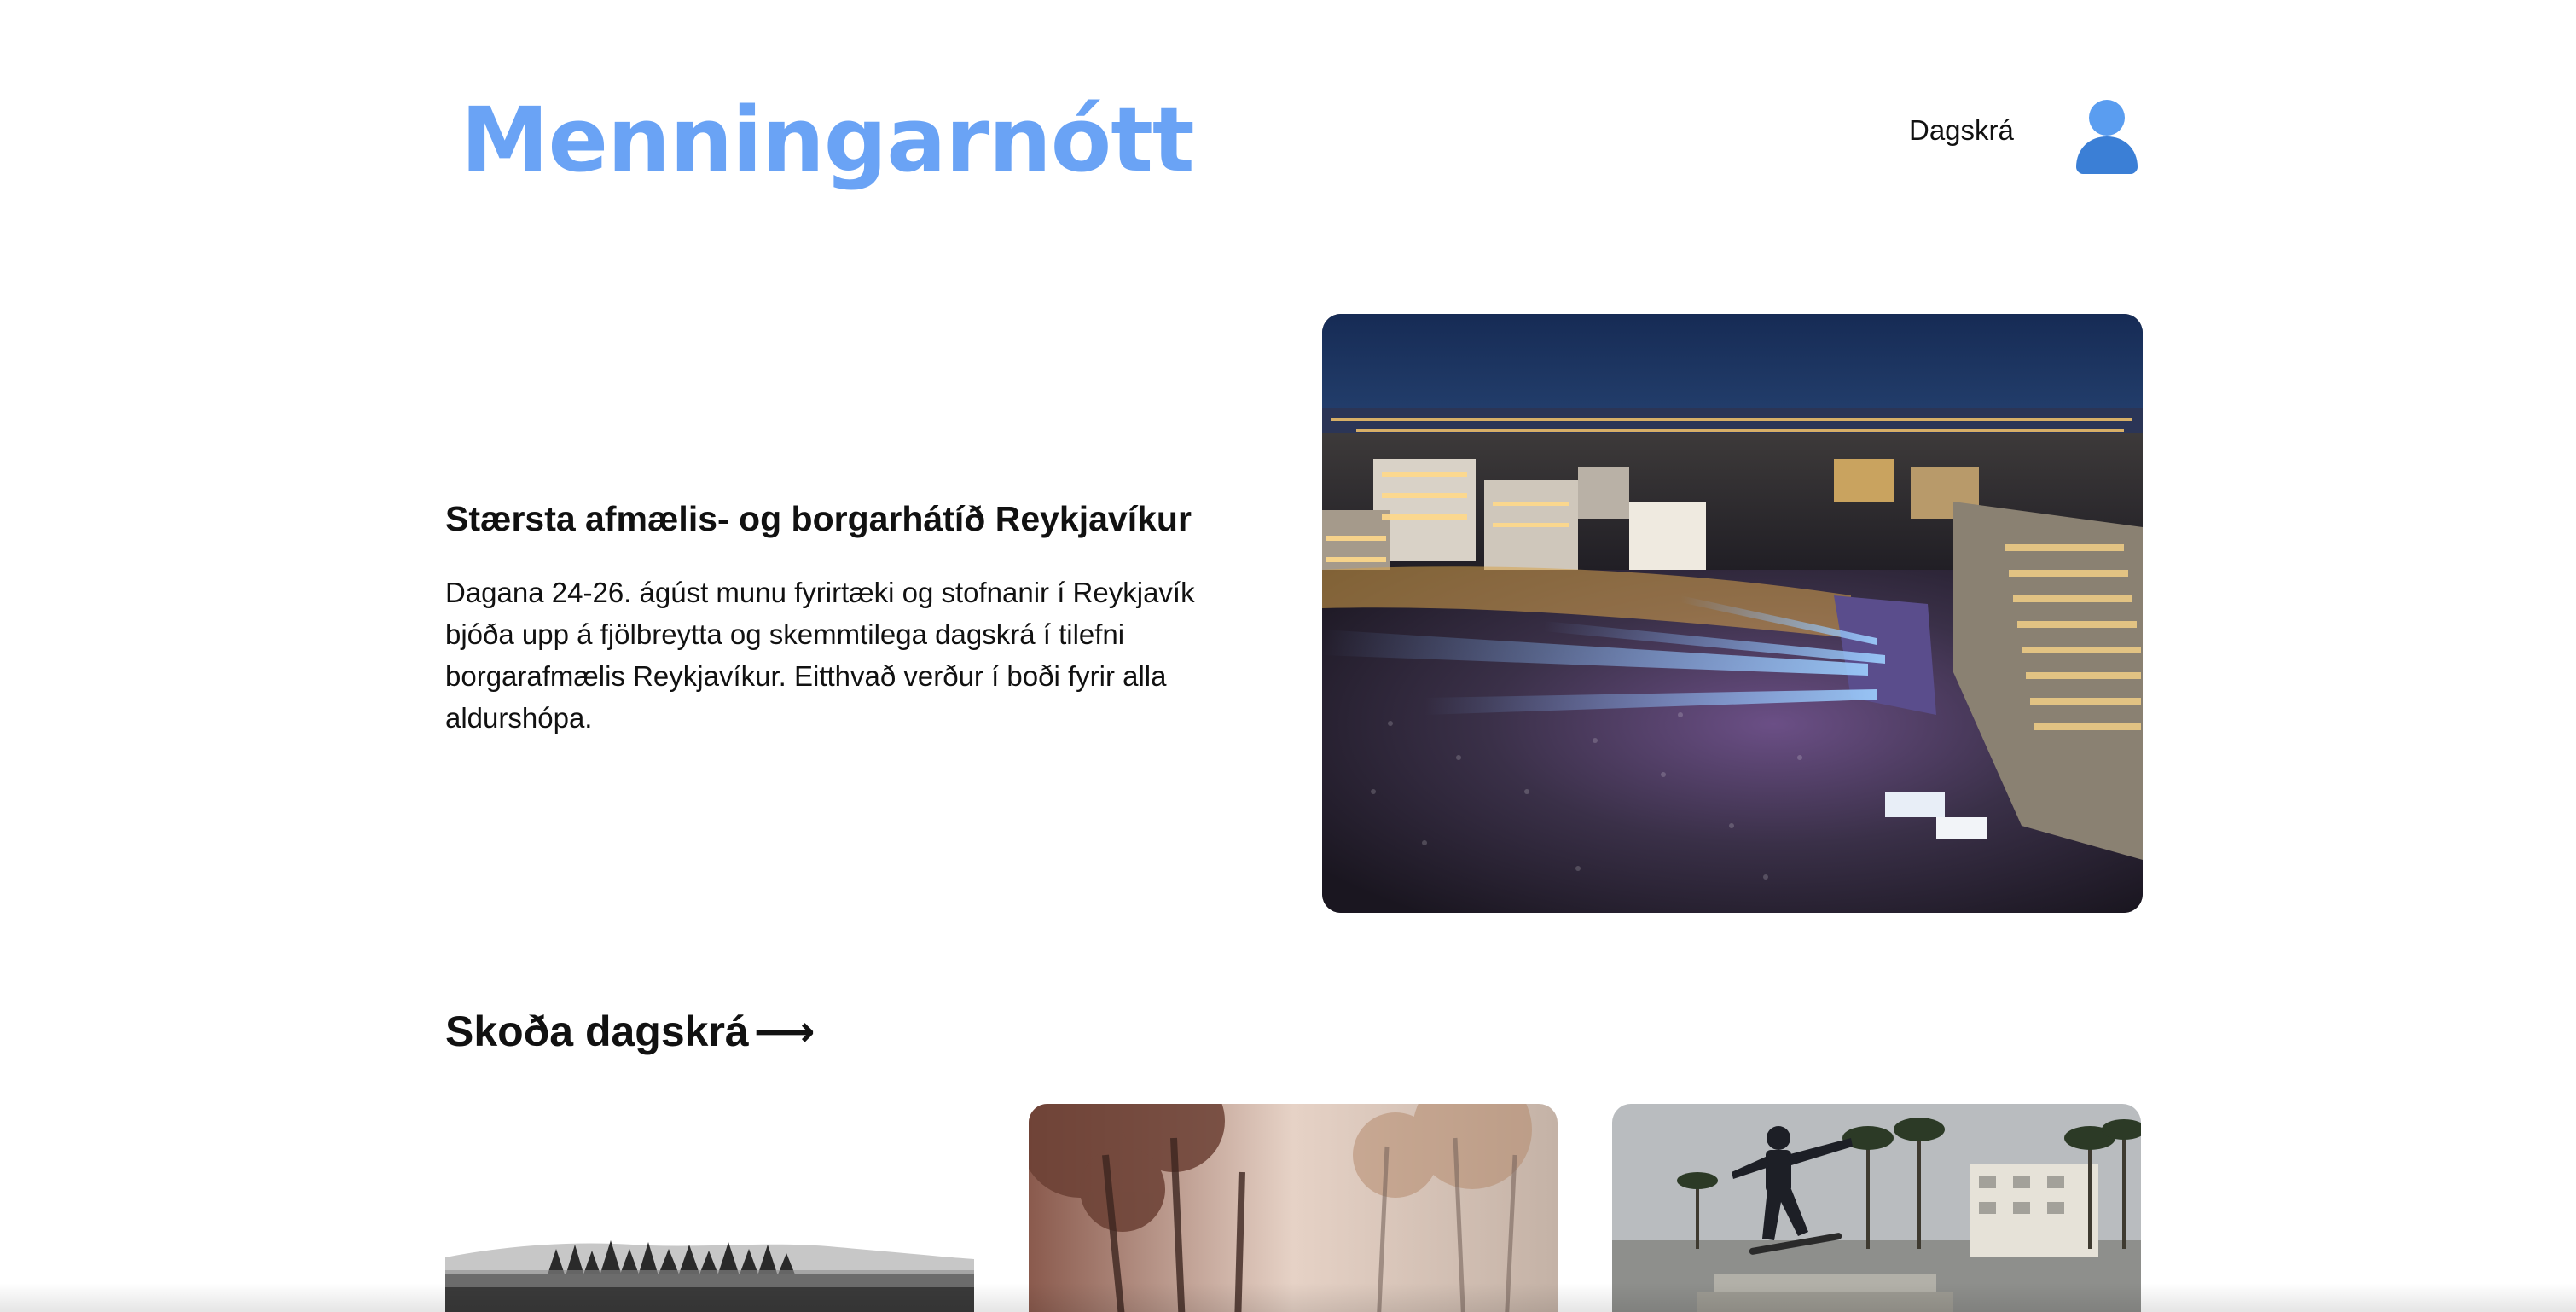 The height and width of the screenshot is (1312, 2576). What do you see at coordinates (828, 140) in the screenshot?
I see `site-logo: Menningarnótt` at bounding box center [828, 140].